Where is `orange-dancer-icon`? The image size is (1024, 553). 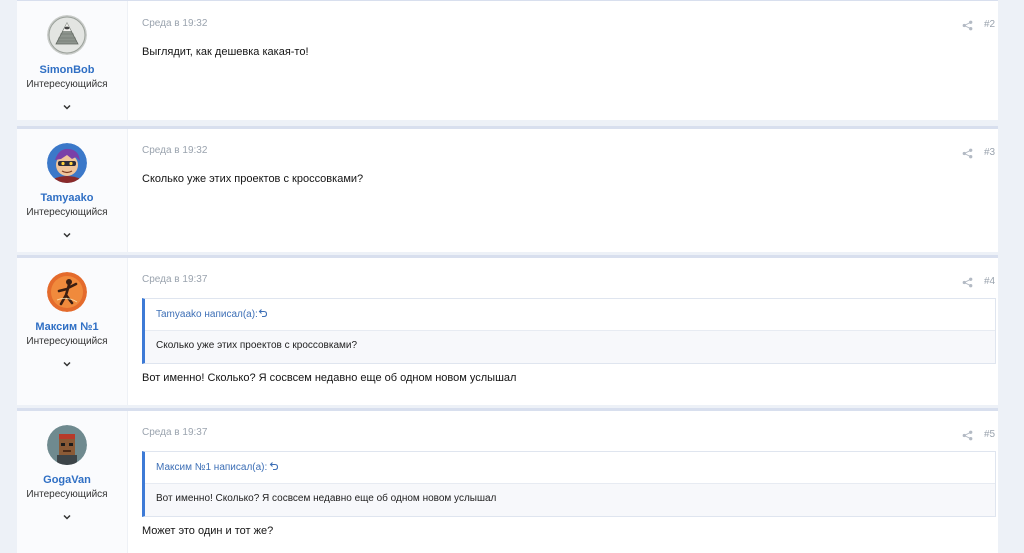
orange-dancer-icon is located at coordinates (67, 292).